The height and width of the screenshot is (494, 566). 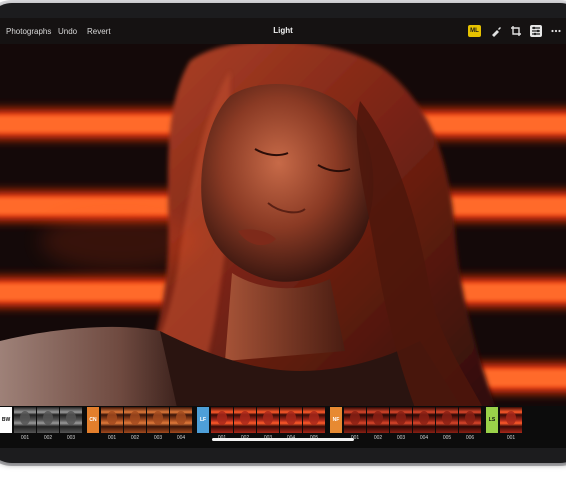 What do you see at coordinates (336, 420) in the screenshot?
I see `preset-group-nf: NF` at bounding box center [336, 420].